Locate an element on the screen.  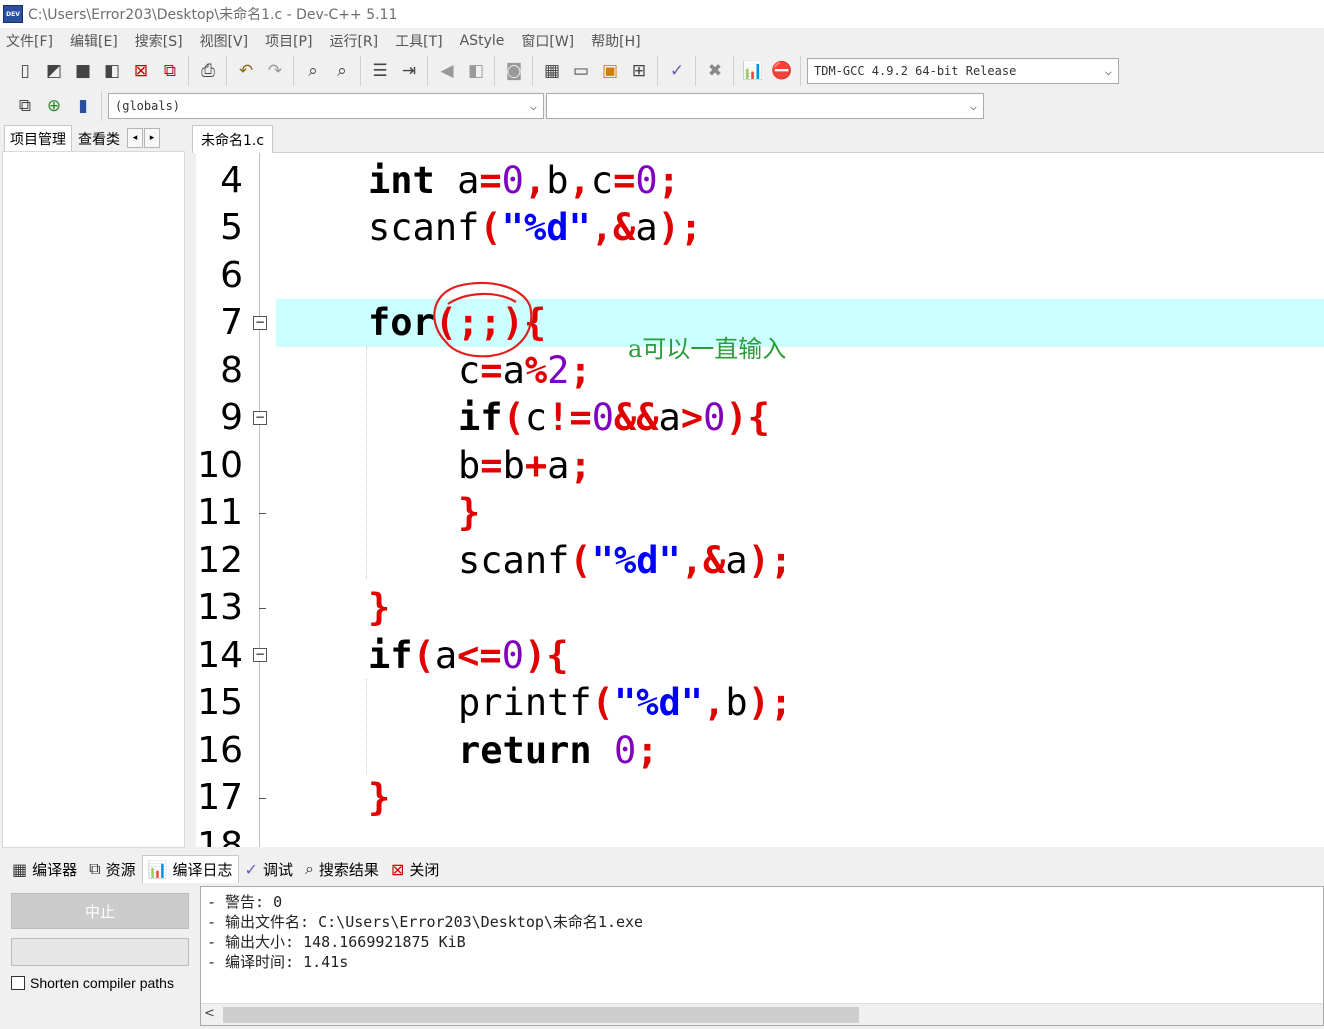
line-number: 17 is located at coordinates (220, 797).